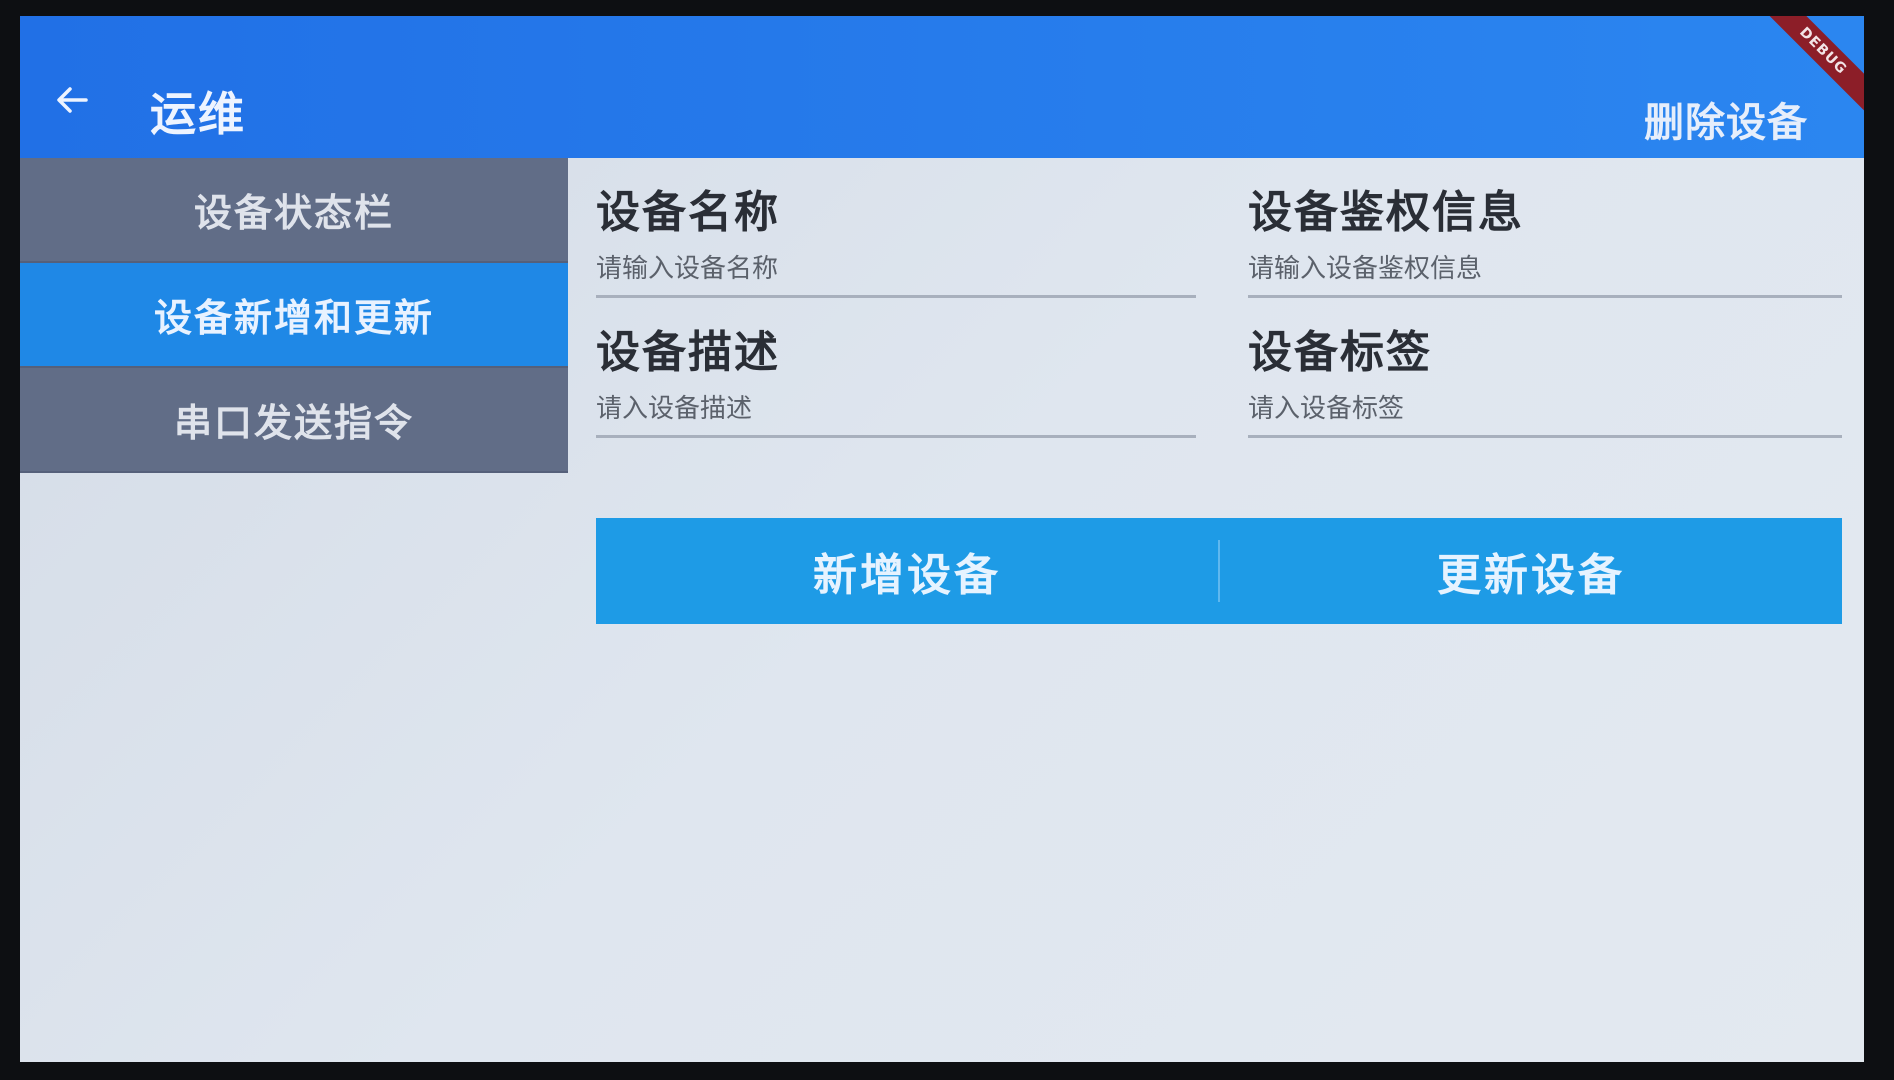  I want to click on sidebar-item-serial-command: 串口发送指令, so click(294, 420).